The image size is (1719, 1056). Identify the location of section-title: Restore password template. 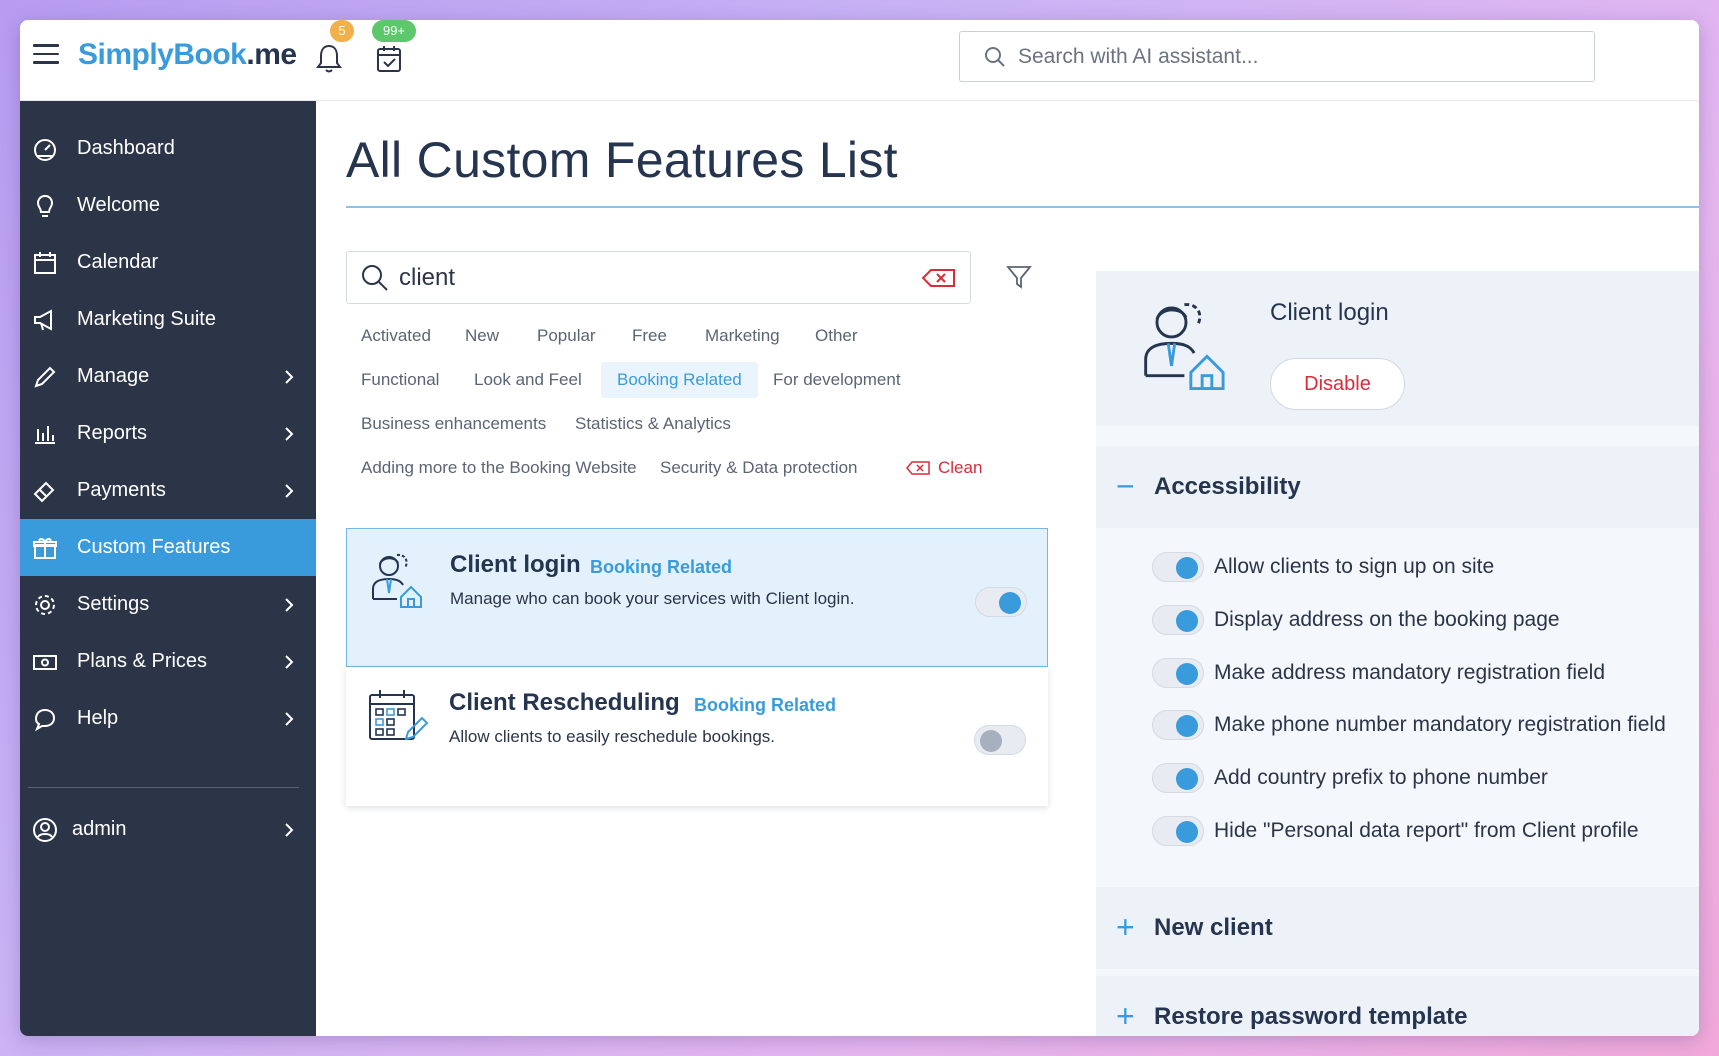
(1311, 1016).